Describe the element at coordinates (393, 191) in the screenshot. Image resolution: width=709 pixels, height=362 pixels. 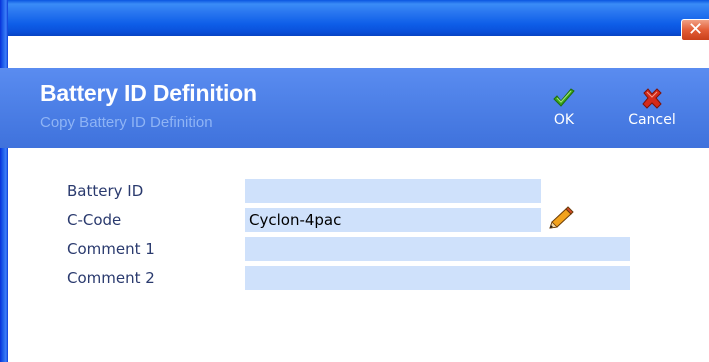
I see `battery-id-field` at that location.